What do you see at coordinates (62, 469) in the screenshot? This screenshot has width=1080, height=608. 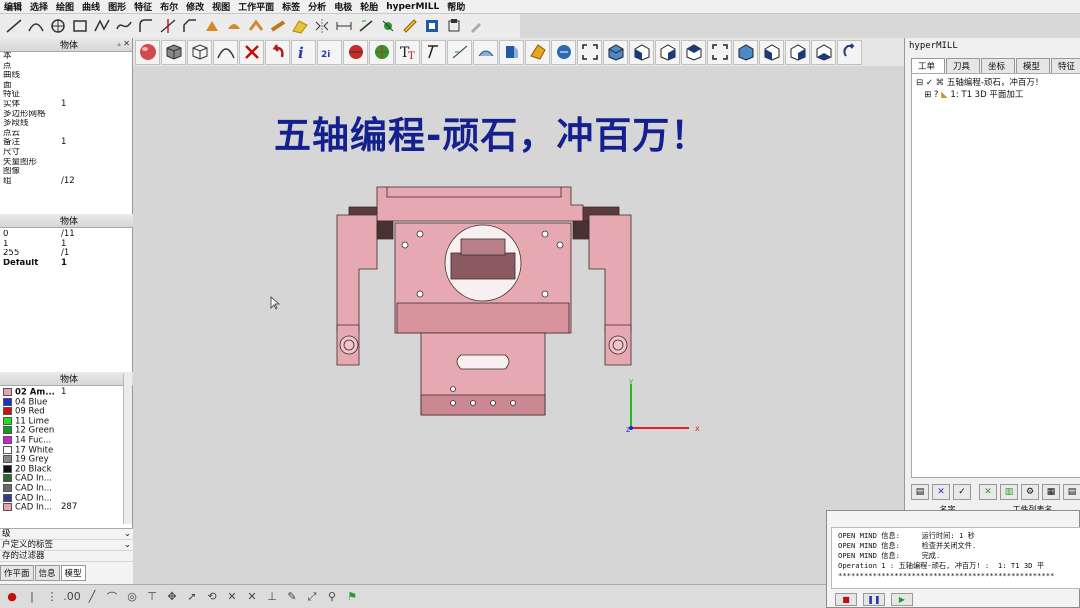 I see `color-list-item: 20 Black` at bounding box center [62, 469].